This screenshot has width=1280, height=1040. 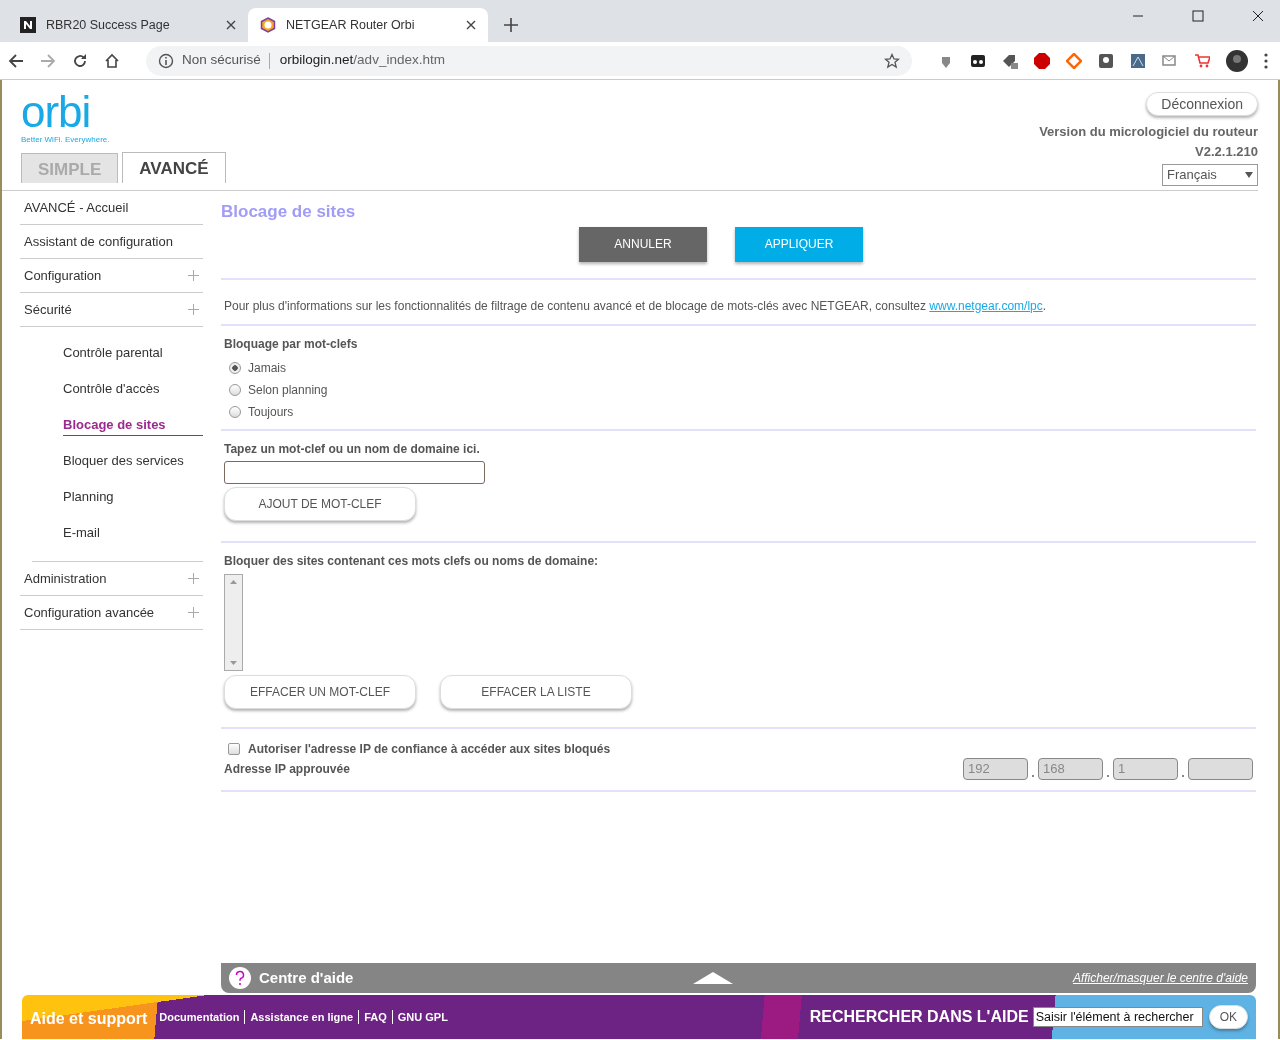 I want to click on help-title: Centre d'aide, so click(x=306, y=977).